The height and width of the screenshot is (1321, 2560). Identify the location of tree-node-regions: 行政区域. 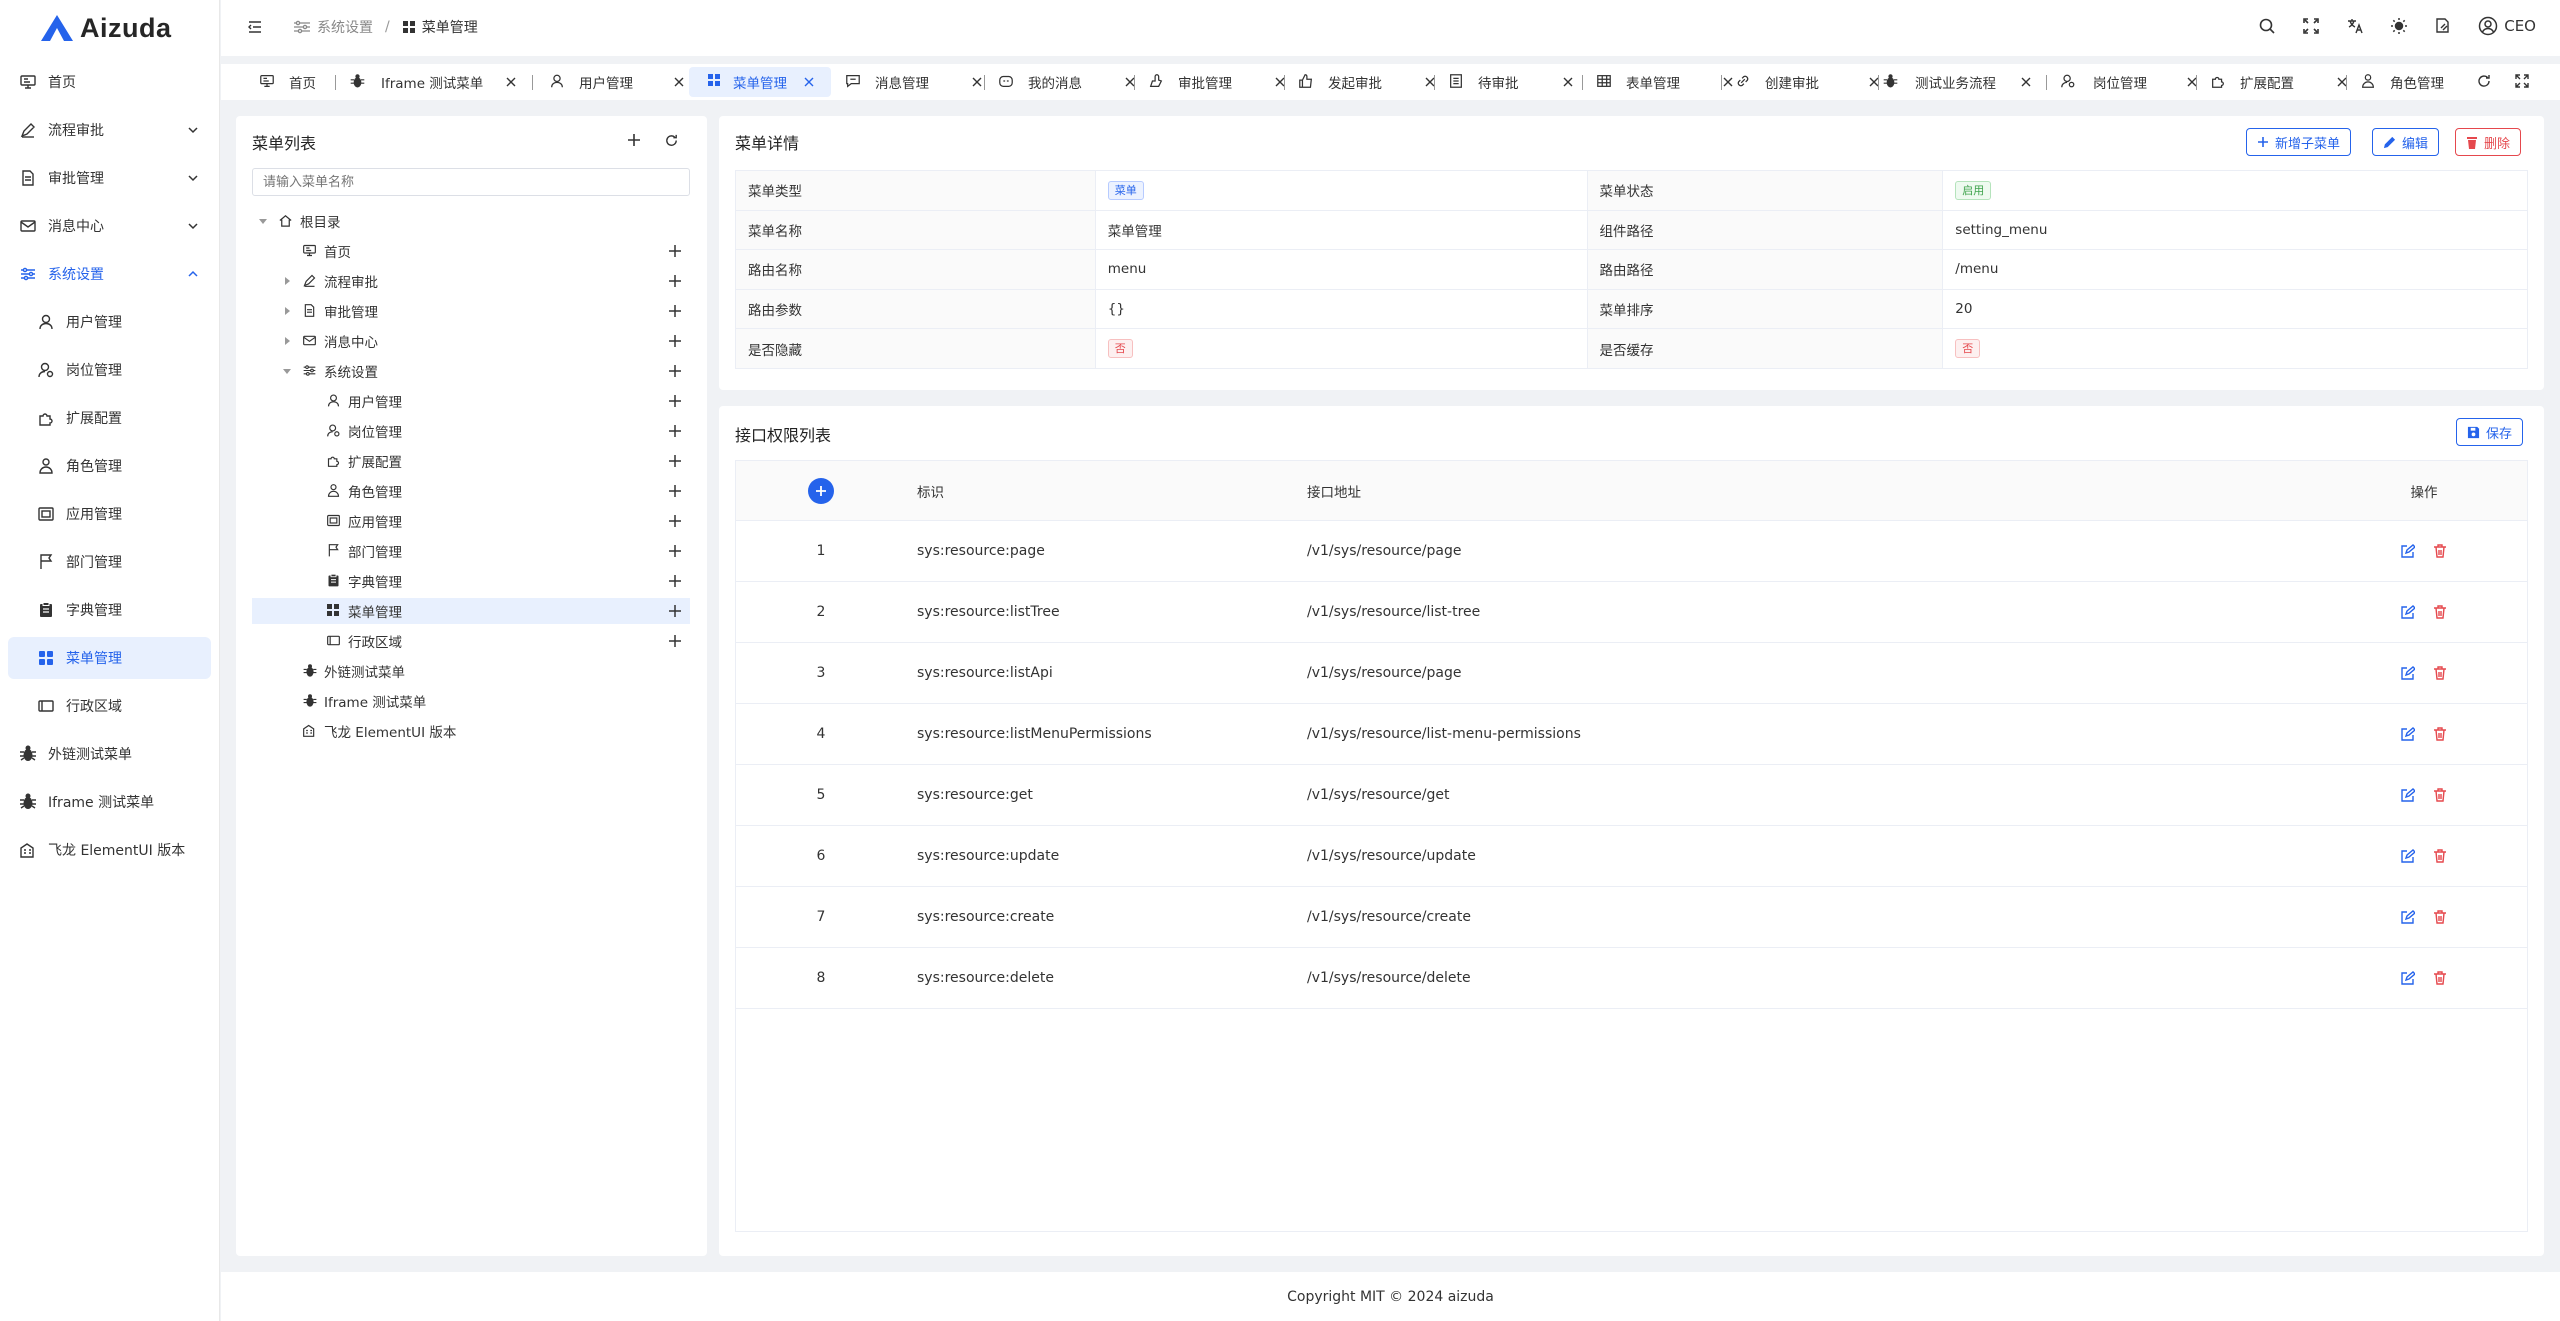
(471, 641).